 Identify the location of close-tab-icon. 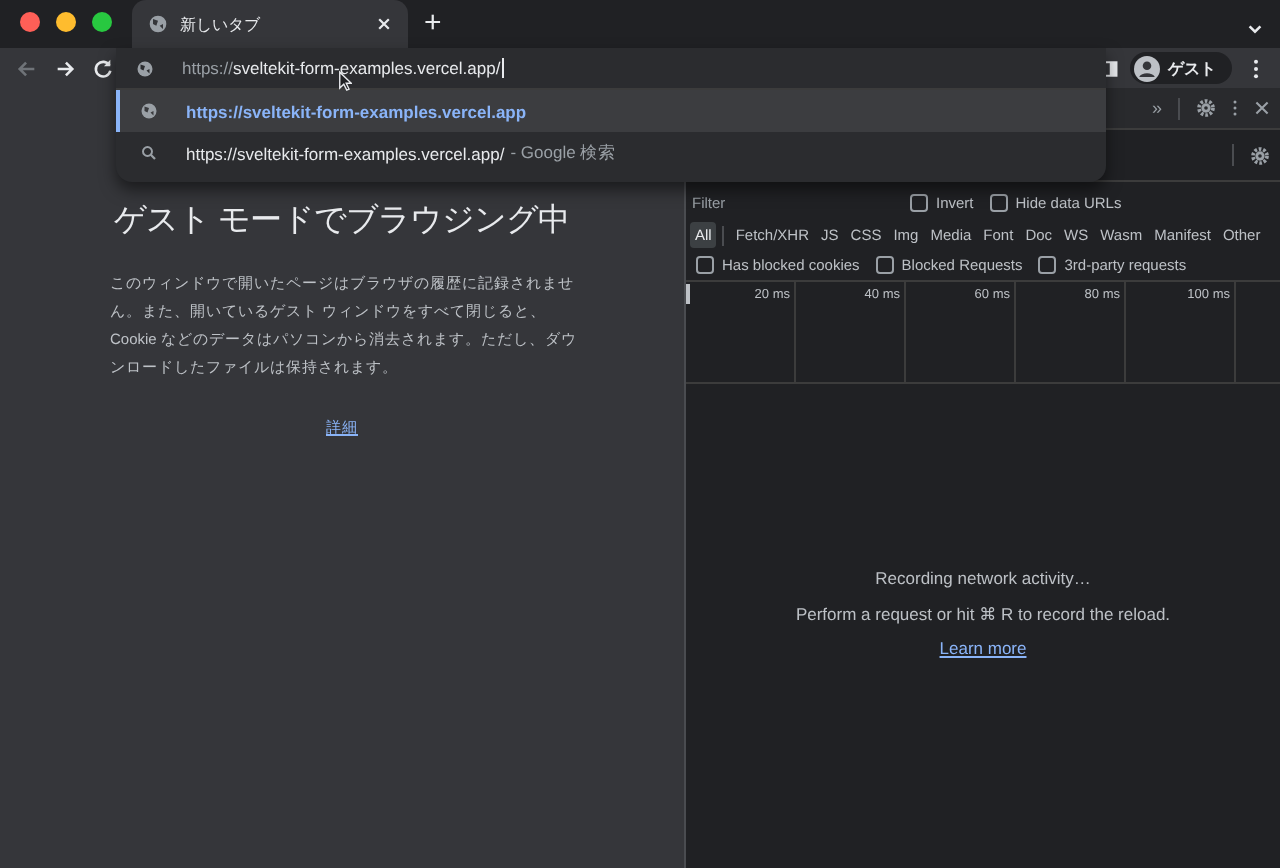
(384, 24).